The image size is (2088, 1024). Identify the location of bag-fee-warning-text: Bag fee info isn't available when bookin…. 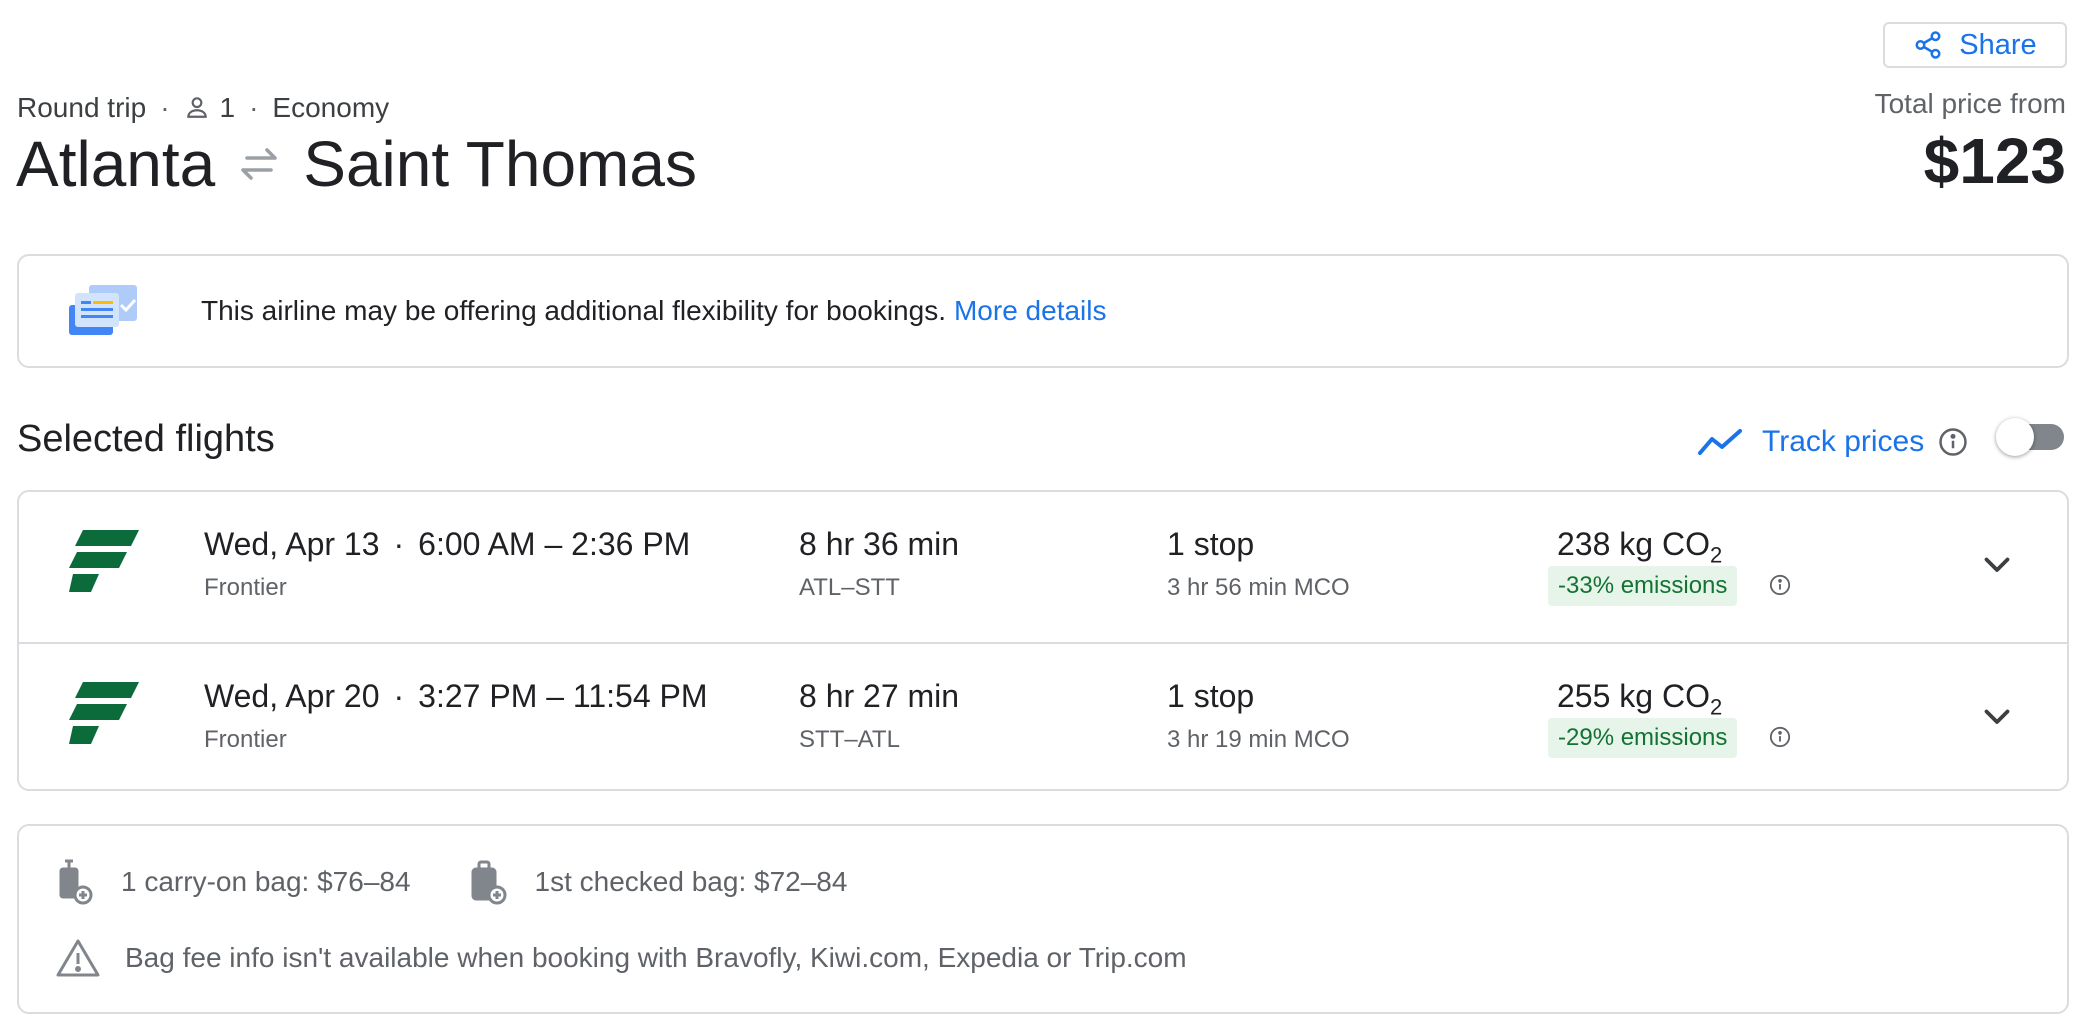
(656, 957).